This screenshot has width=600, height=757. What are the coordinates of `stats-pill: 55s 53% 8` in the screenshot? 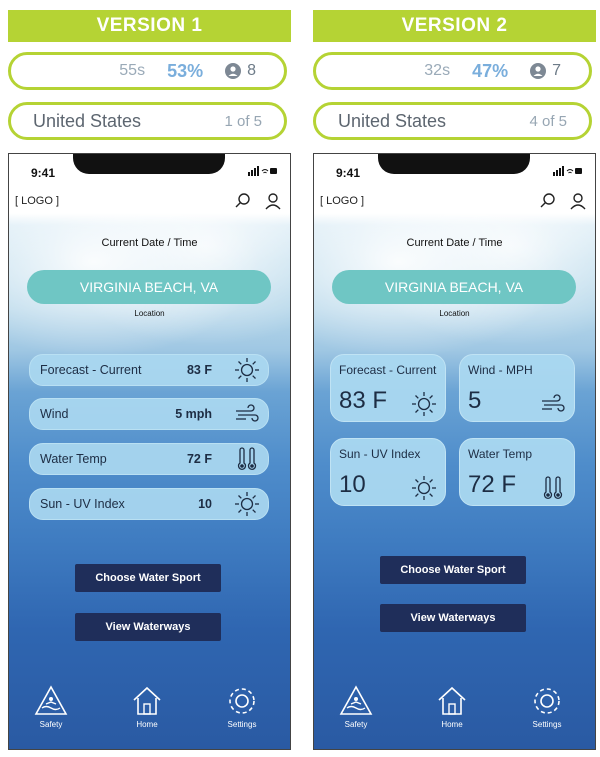 It's located at (147, 71).